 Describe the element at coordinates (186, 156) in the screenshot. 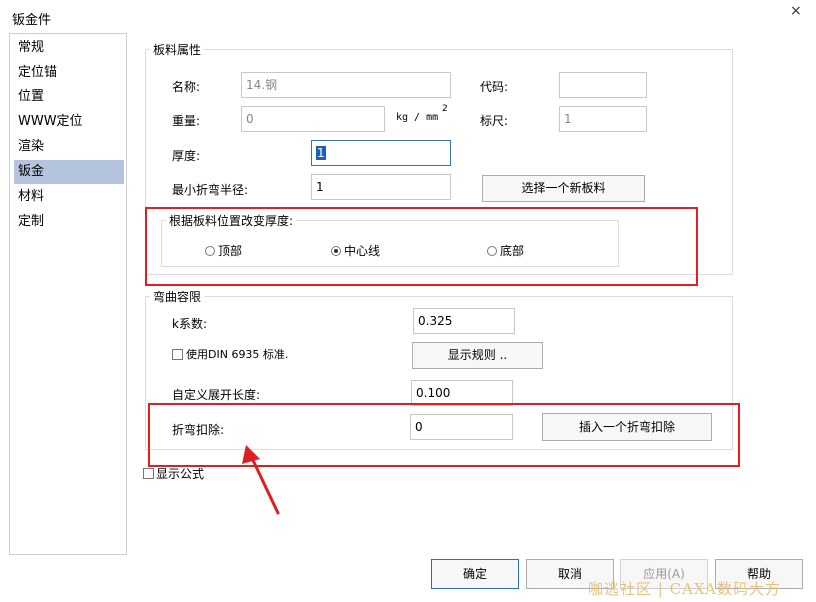

I see `thickness-label: 厚度:` at that location.